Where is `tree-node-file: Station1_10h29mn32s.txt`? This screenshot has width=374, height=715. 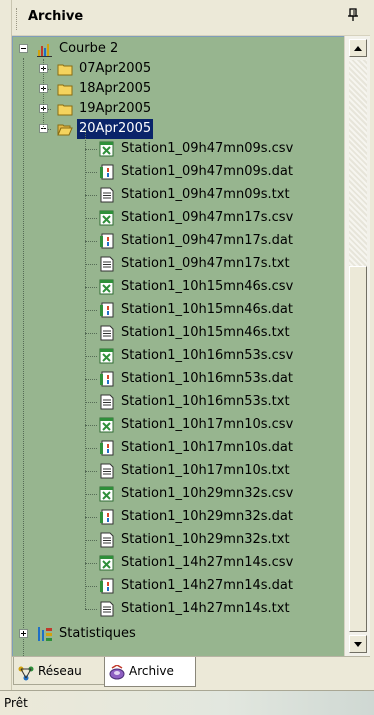 tree-node-file: Station1_10h29mn32s.txt is located at coordinates (173, 540).